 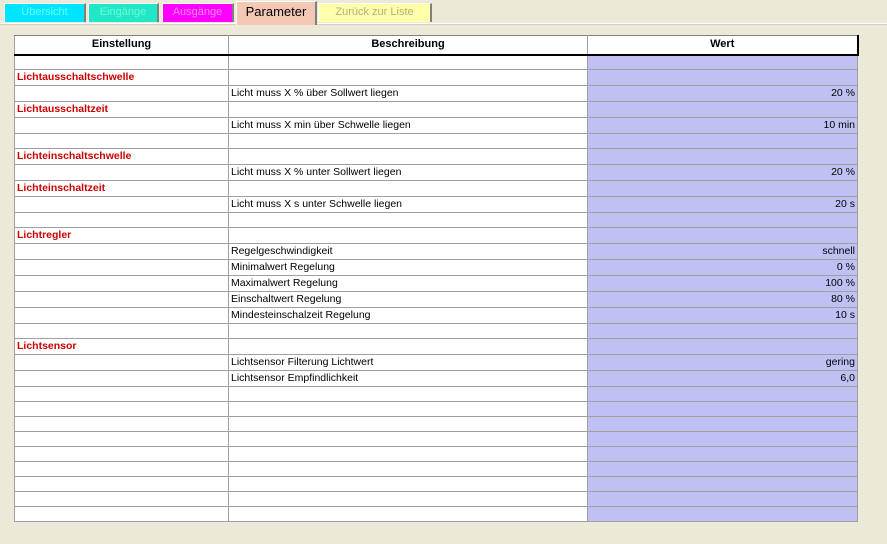 I want to click on tab-divider-shadow, so click(x=443, y=24).